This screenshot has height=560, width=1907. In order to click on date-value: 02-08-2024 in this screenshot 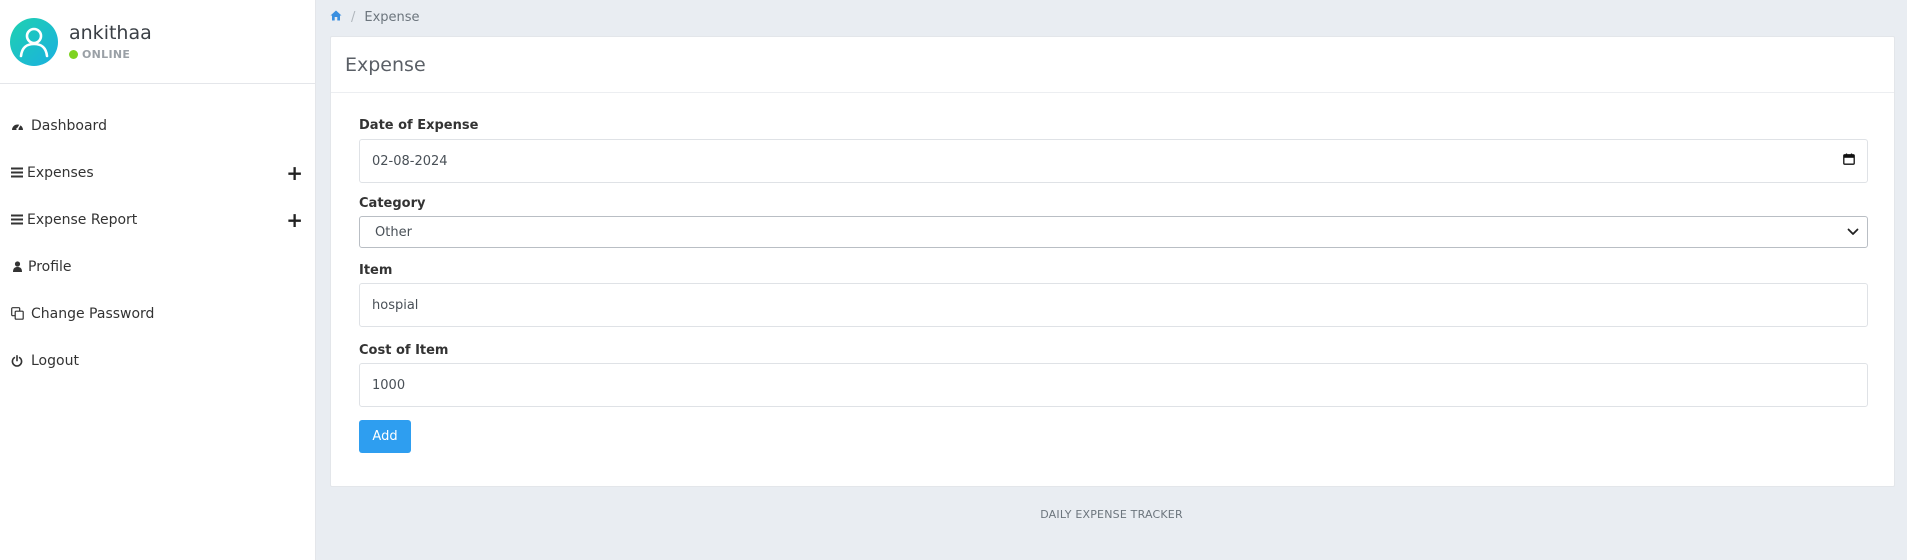, I will do `click(410, 161)`.